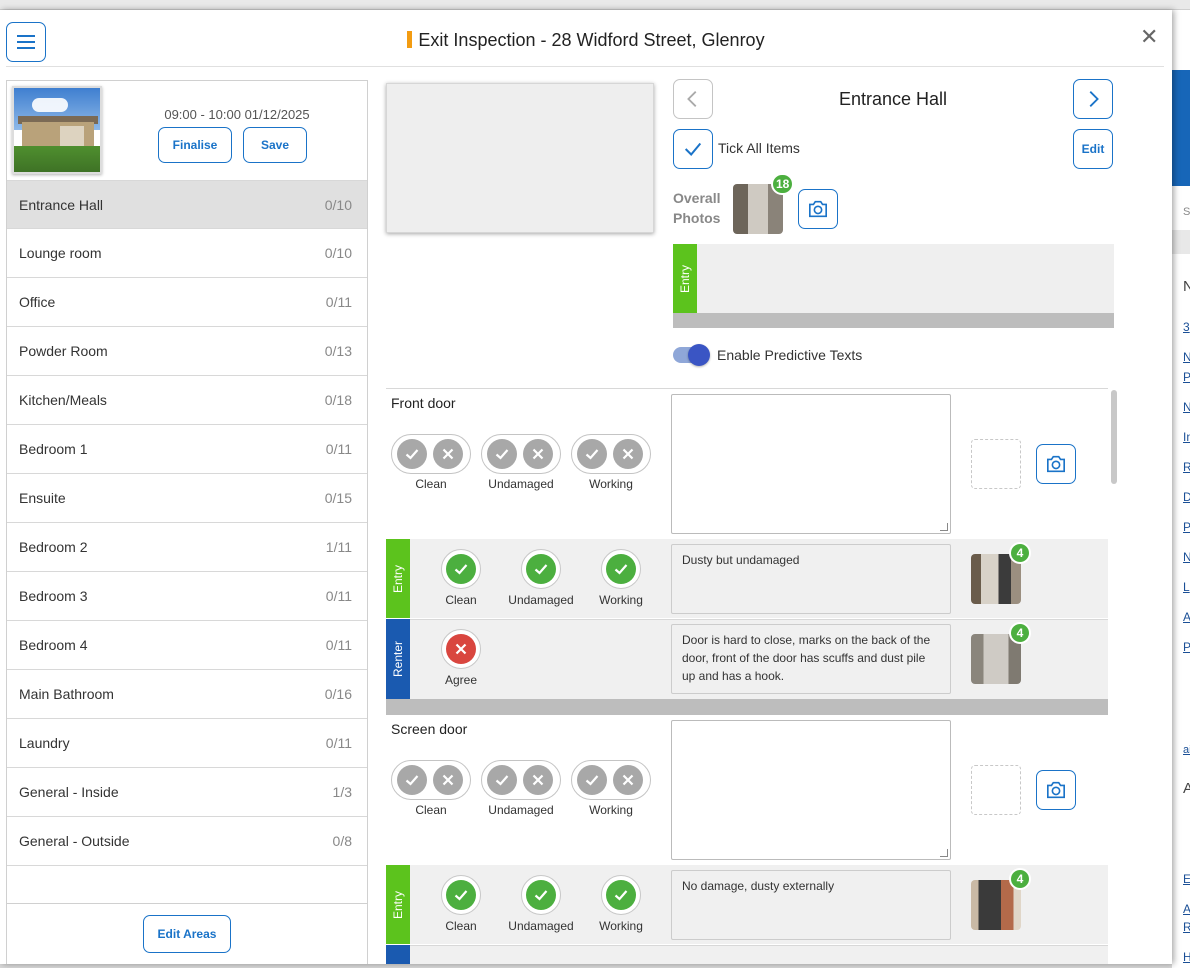 This screenshot has height=968, width=1190. Describe the element at coordinates (1186, 467) in the screenshot. I see `background-link: R` at that location.